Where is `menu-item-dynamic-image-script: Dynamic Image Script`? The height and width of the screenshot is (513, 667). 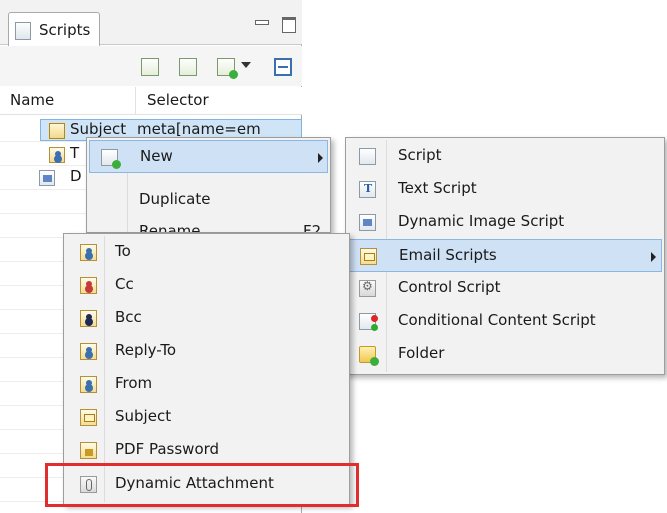 menu-item-dynamic-image-script: Dynamic Image Script is located at coordinates (505, 222).